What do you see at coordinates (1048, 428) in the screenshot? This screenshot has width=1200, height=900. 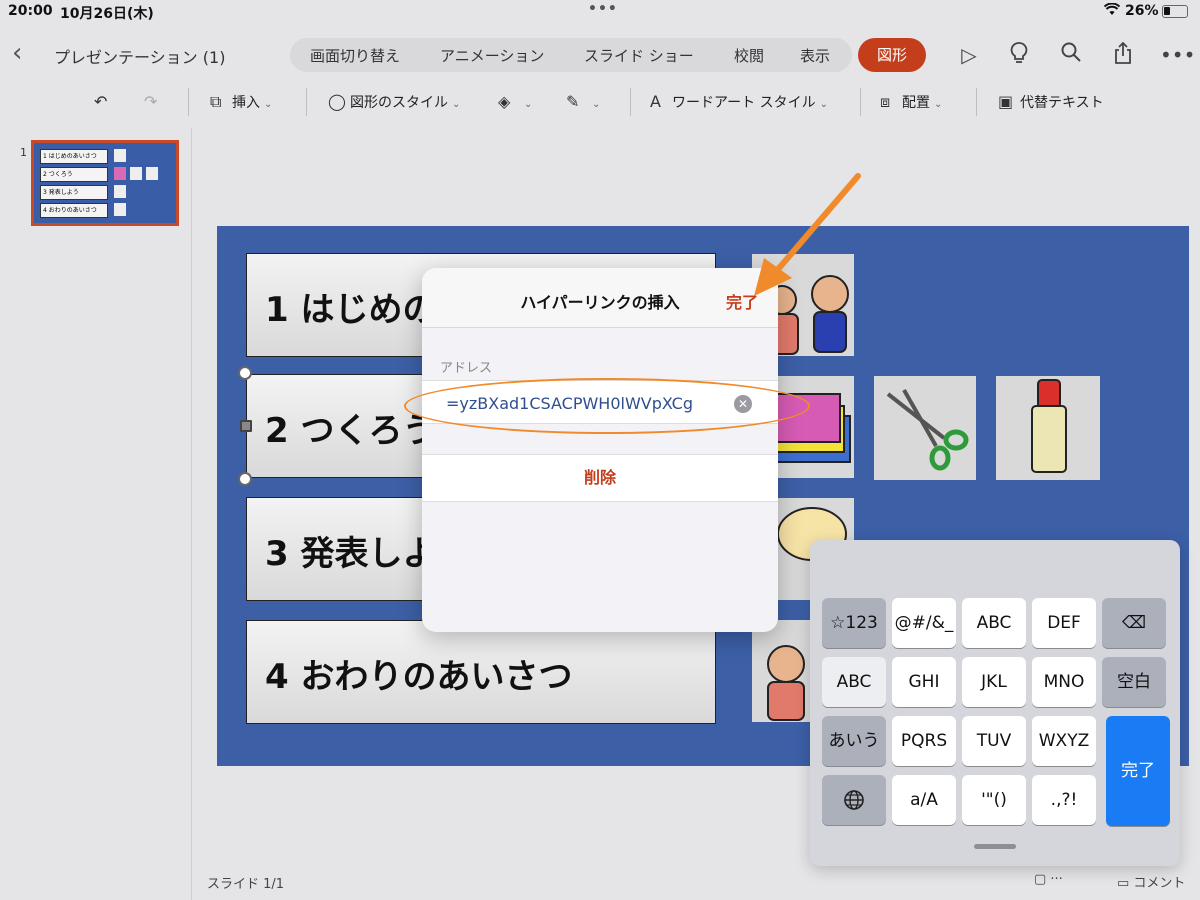 I see `glue-picture` at bounding box center [1048, 428].